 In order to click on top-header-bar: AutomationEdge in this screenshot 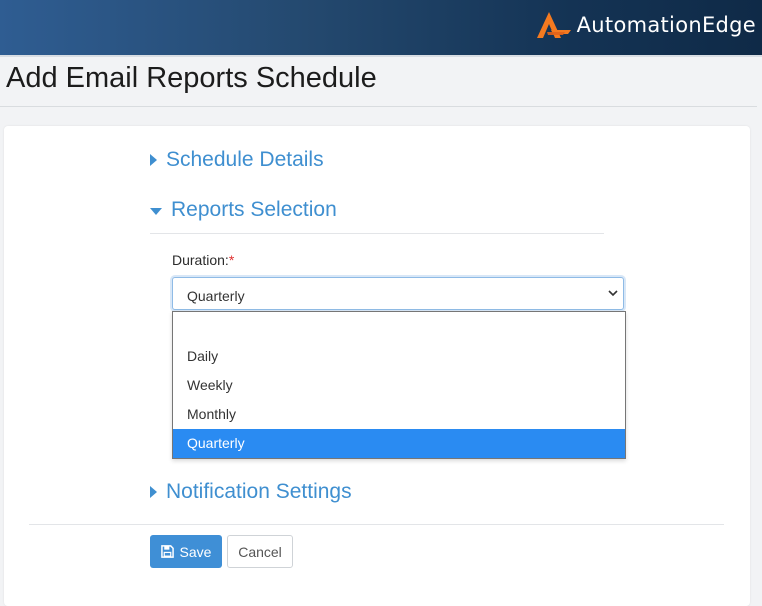, I will do `click(381, 28)`.